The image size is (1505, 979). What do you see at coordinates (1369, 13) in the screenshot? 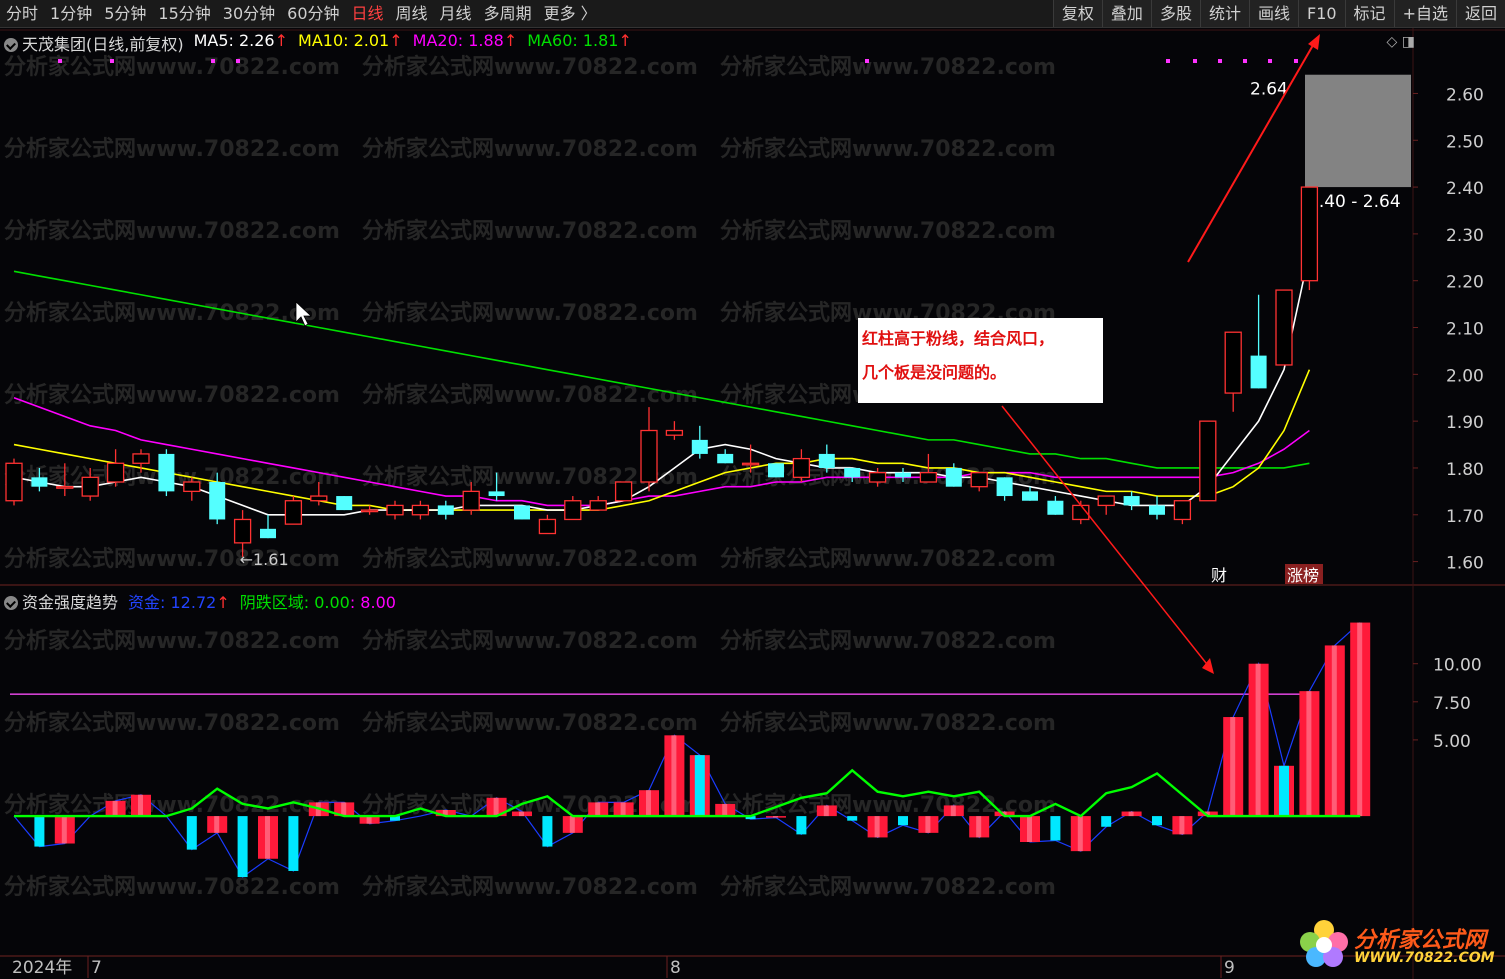
I see `toolbar-button-6: 标记` at bounding box center [1369, 13].